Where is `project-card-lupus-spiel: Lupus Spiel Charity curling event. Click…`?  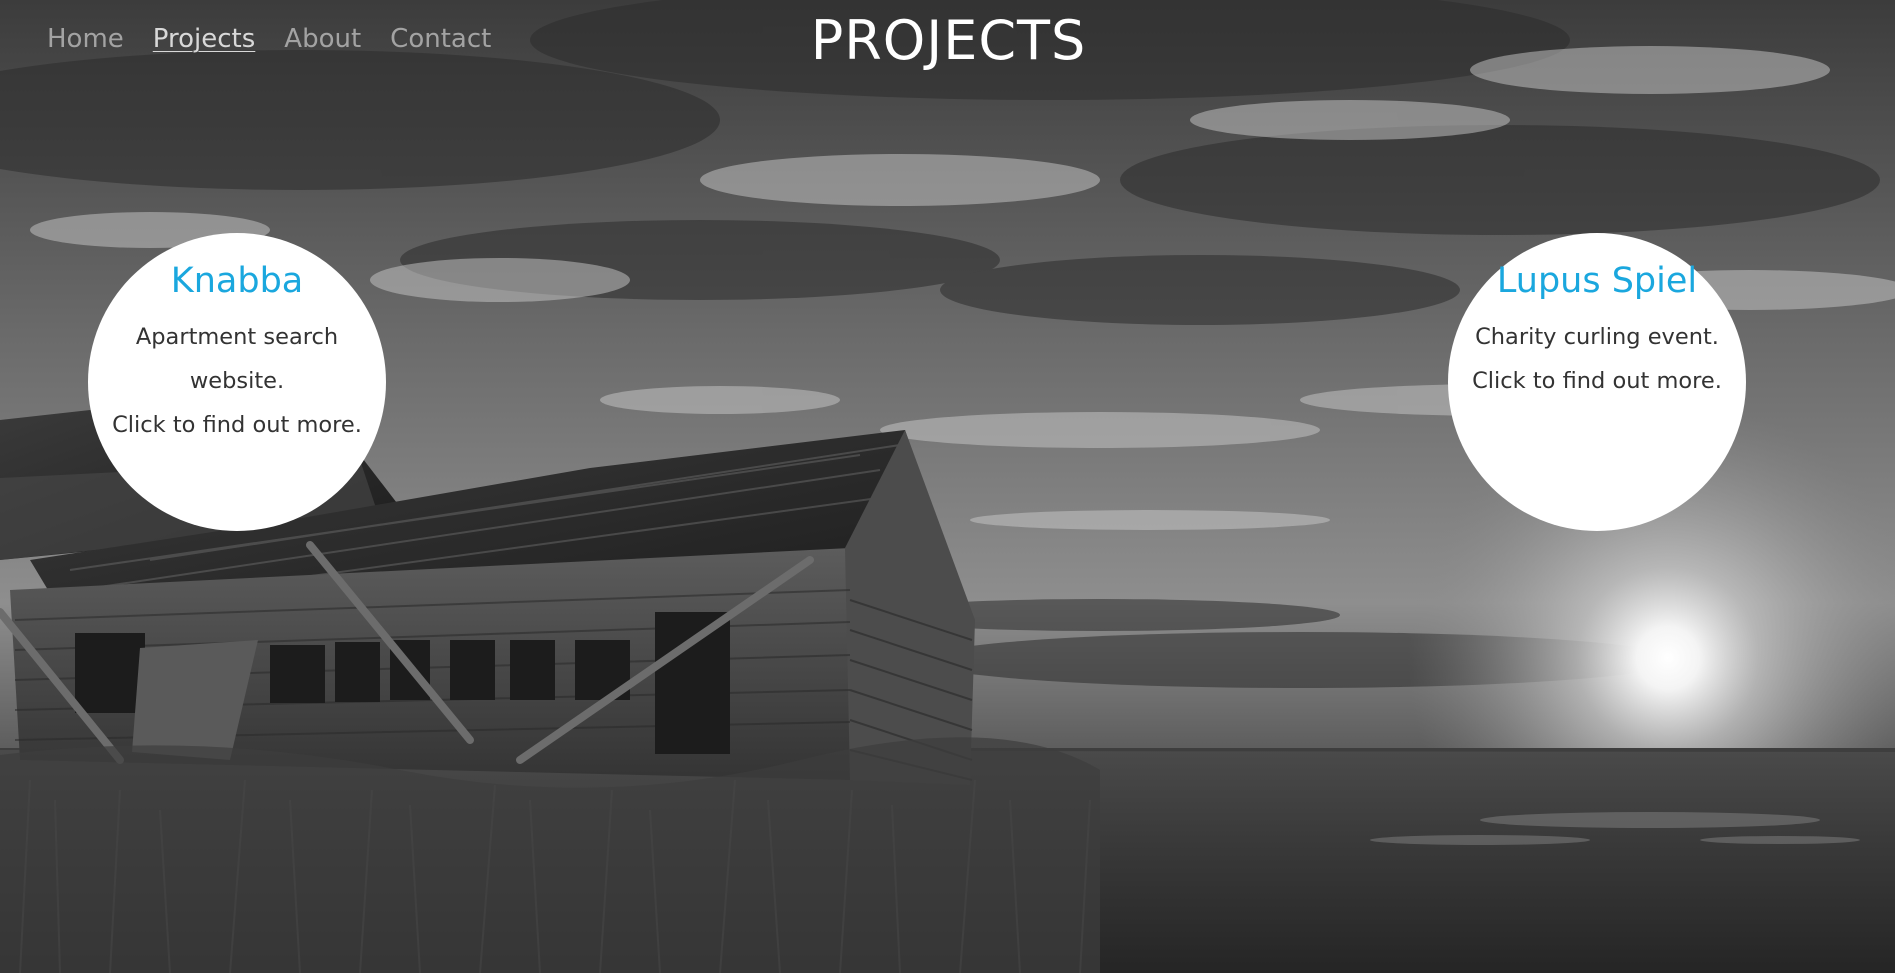 project-card-lupus-spiel: Lupus Spiel Charity curling event. Click… is located at coordinates (1597, 382).